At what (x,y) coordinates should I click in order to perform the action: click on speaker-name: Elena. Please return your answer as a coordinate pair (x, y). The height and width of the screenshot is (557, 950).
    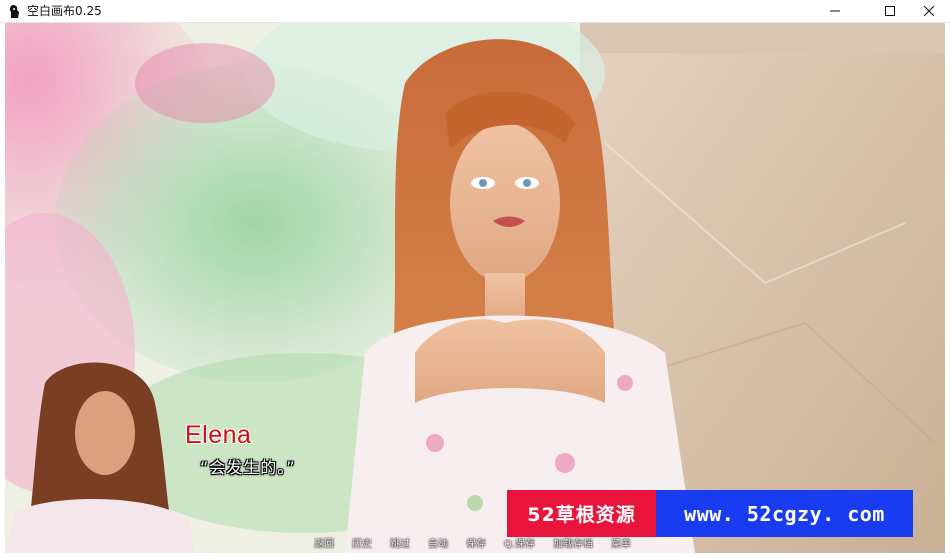
    Looking at the image, I should click on (218, 435).